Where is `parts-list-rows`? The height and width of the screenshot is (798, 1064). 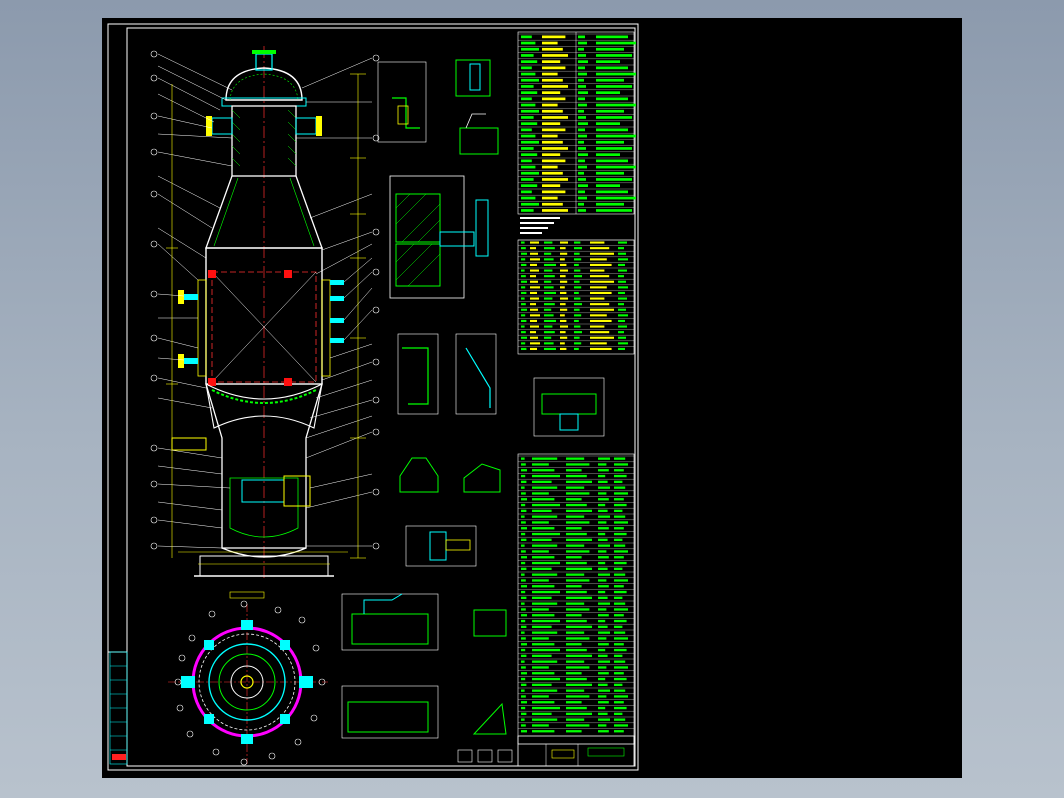 parts-list-rows is located at coordinates (576, 594).